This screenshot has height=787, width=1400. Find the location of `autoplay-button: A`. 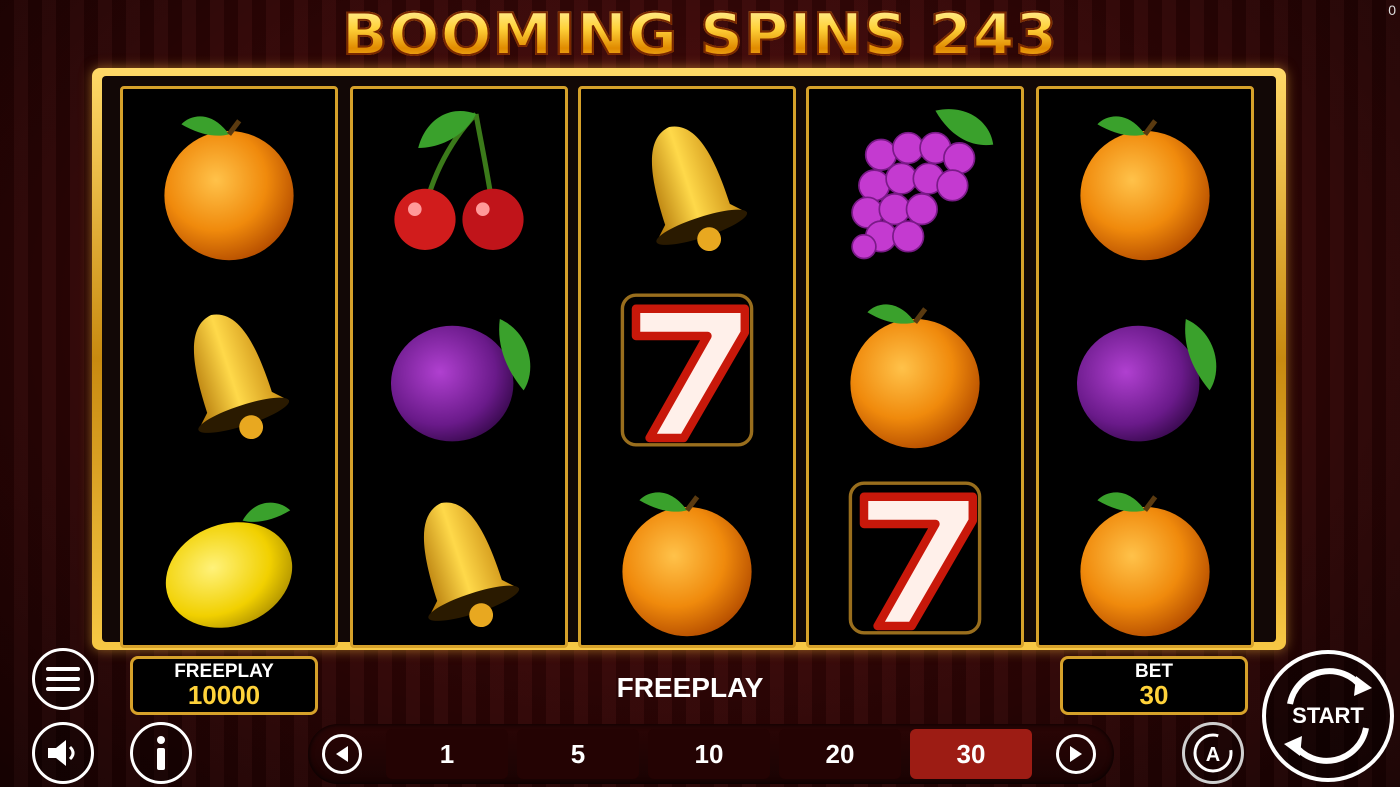

autoplay-button: A is located at coordinates (1213, 753).